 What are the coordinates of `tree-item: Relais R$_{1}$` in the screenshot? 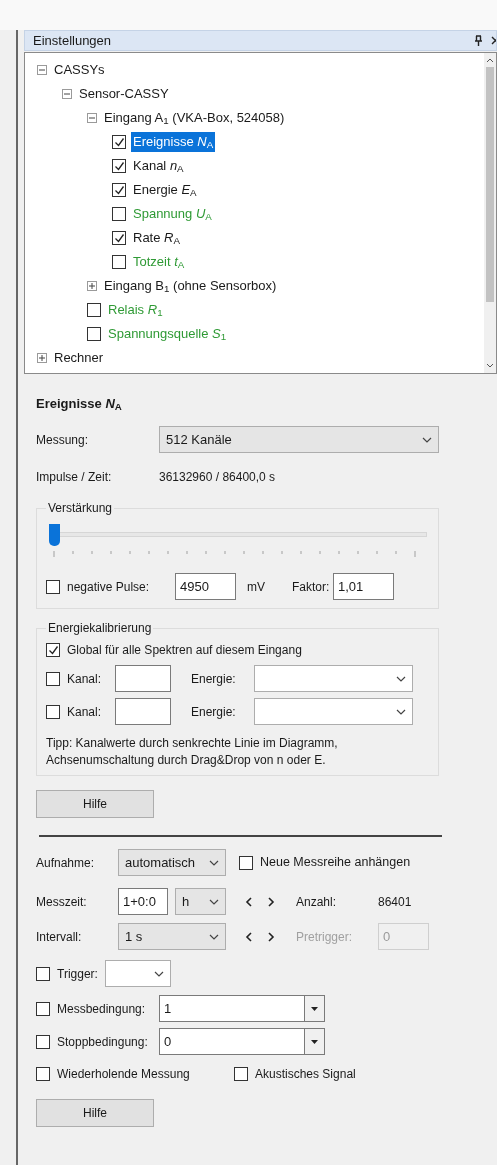 It's located at (135, 310).